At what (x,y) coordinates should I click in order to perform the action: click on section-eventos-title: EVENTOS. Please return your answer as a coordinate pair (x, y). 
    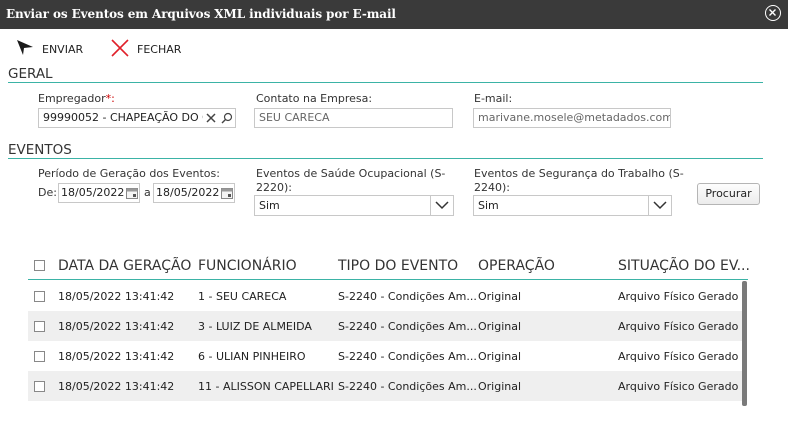
    Looking at the image, I should click on (40, 150).